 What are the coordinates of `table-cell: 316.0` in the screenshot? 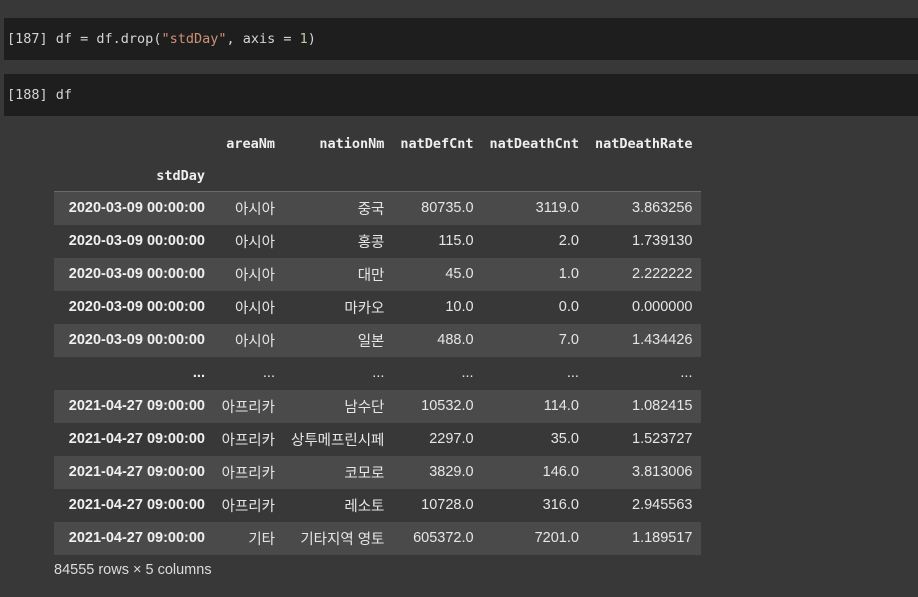 It's located at (560, 505).